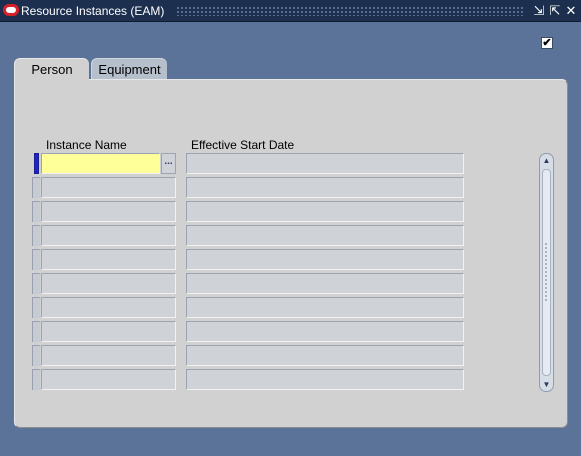 The width and height of the screenshot is (581, 456). I want to click on title-bar-grip, so click(349, 11).